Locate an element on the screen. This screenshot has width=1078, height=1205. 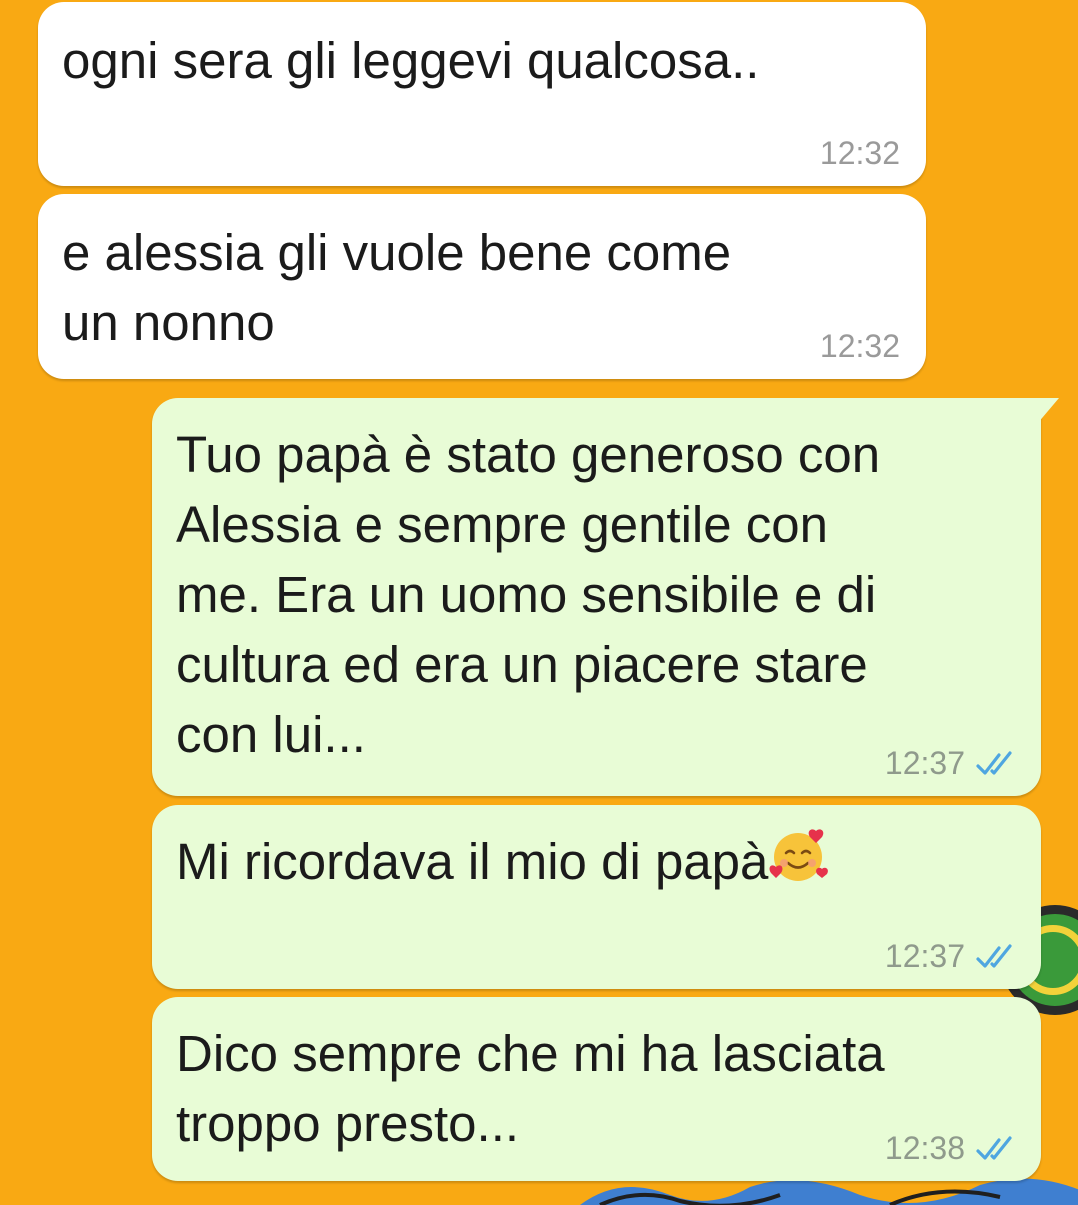
message-text: e alessia gli vuole bene come un nonno is located at coordinates (397, 287).